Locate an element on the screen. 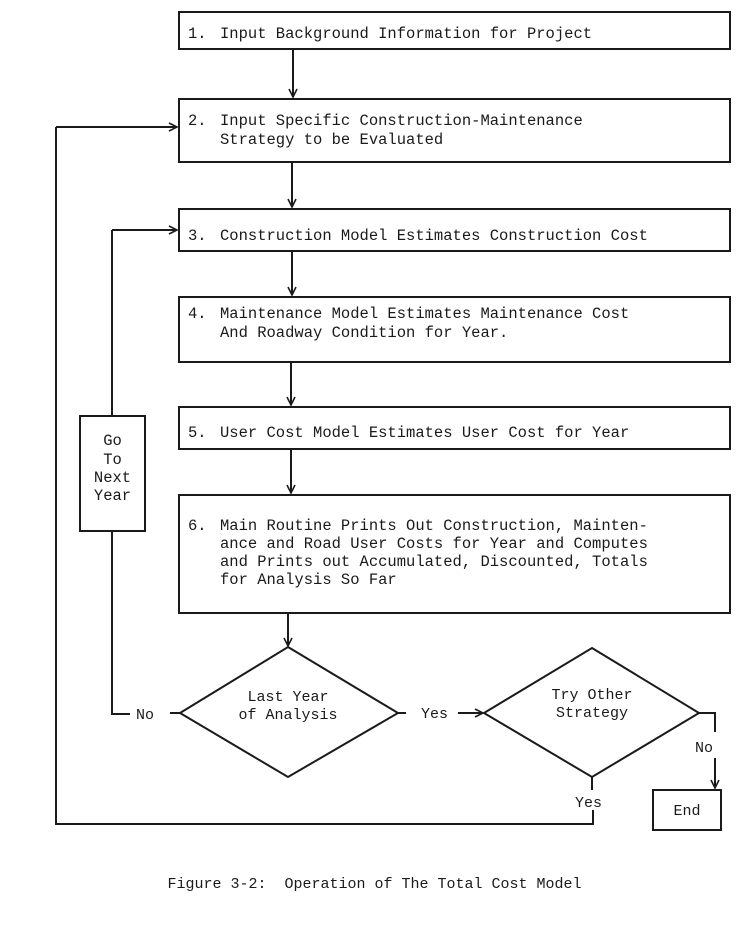  decision-last-year-yes-label: Yes is located at coordinates (435, 714).